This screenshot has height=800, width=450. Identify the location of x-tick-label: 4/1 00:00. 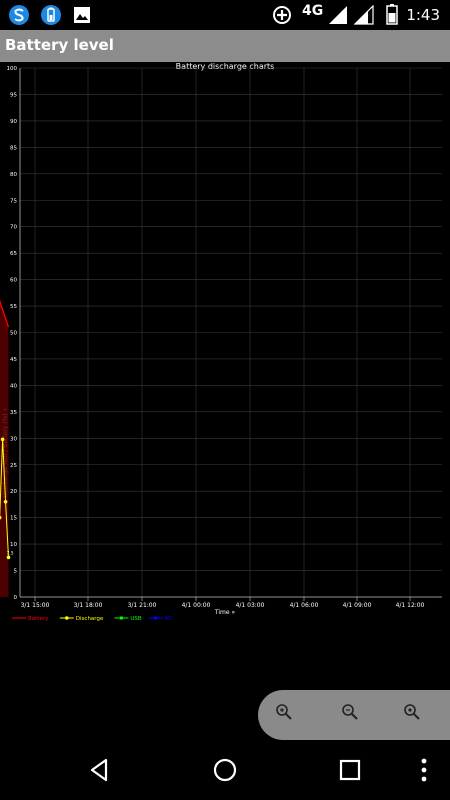
(196, 605).